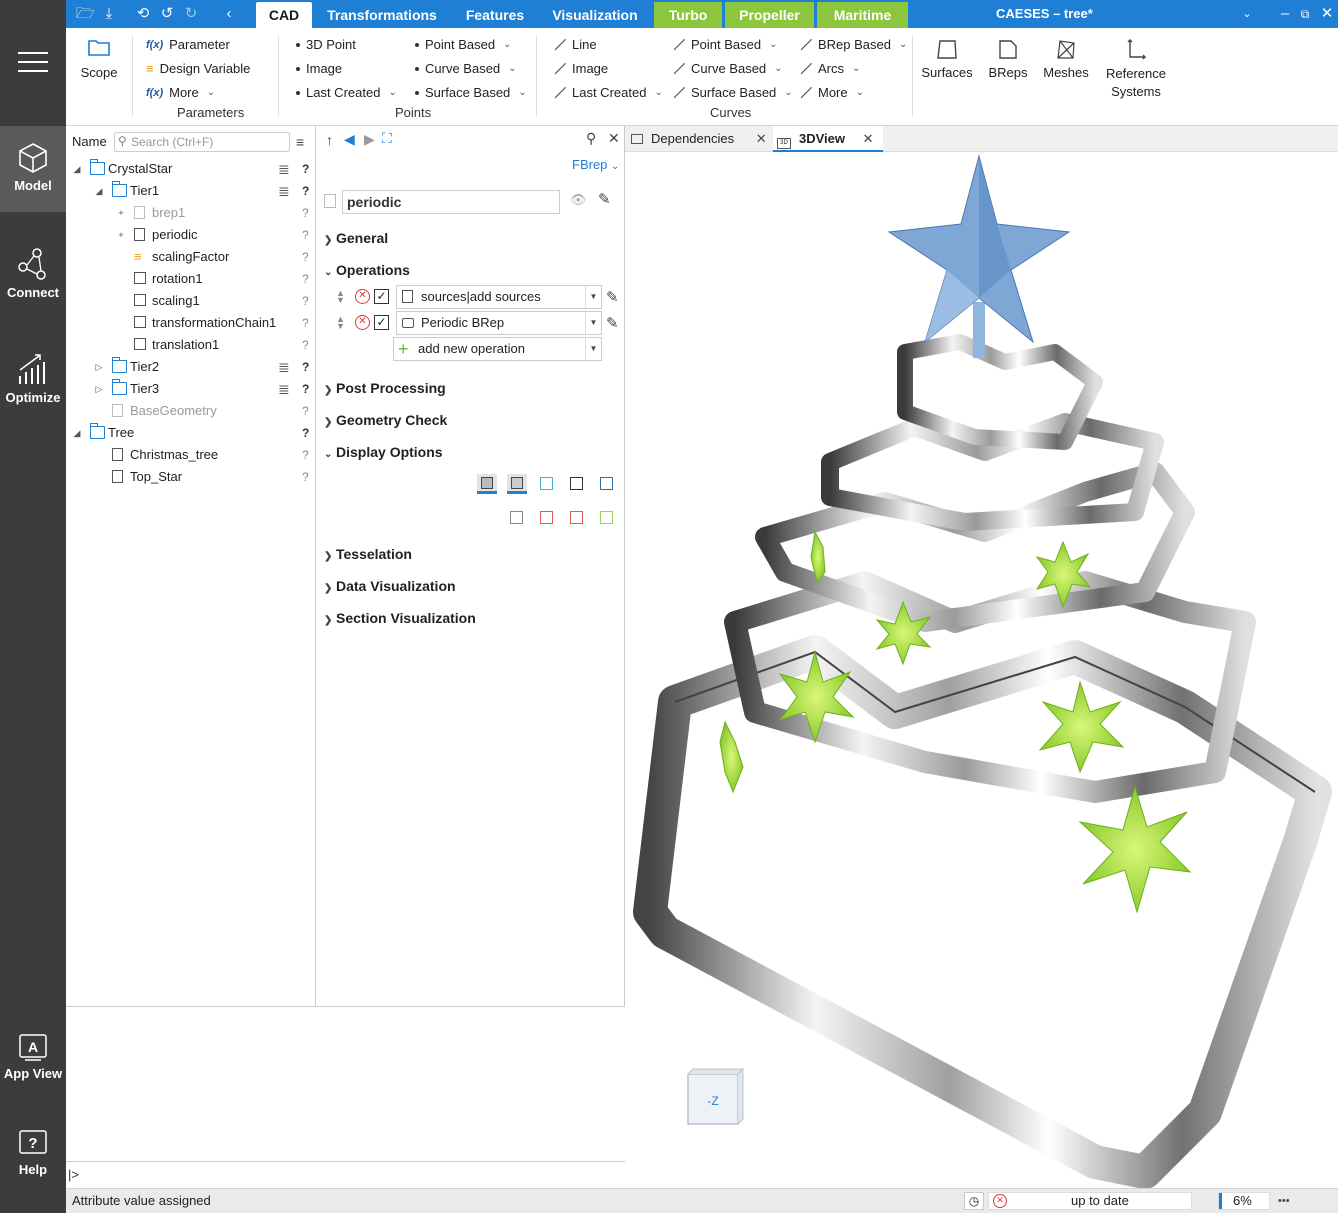 This screenshot has width=1338, height=1213. I want to click on save-icon: ⤓, so click(109, 14).